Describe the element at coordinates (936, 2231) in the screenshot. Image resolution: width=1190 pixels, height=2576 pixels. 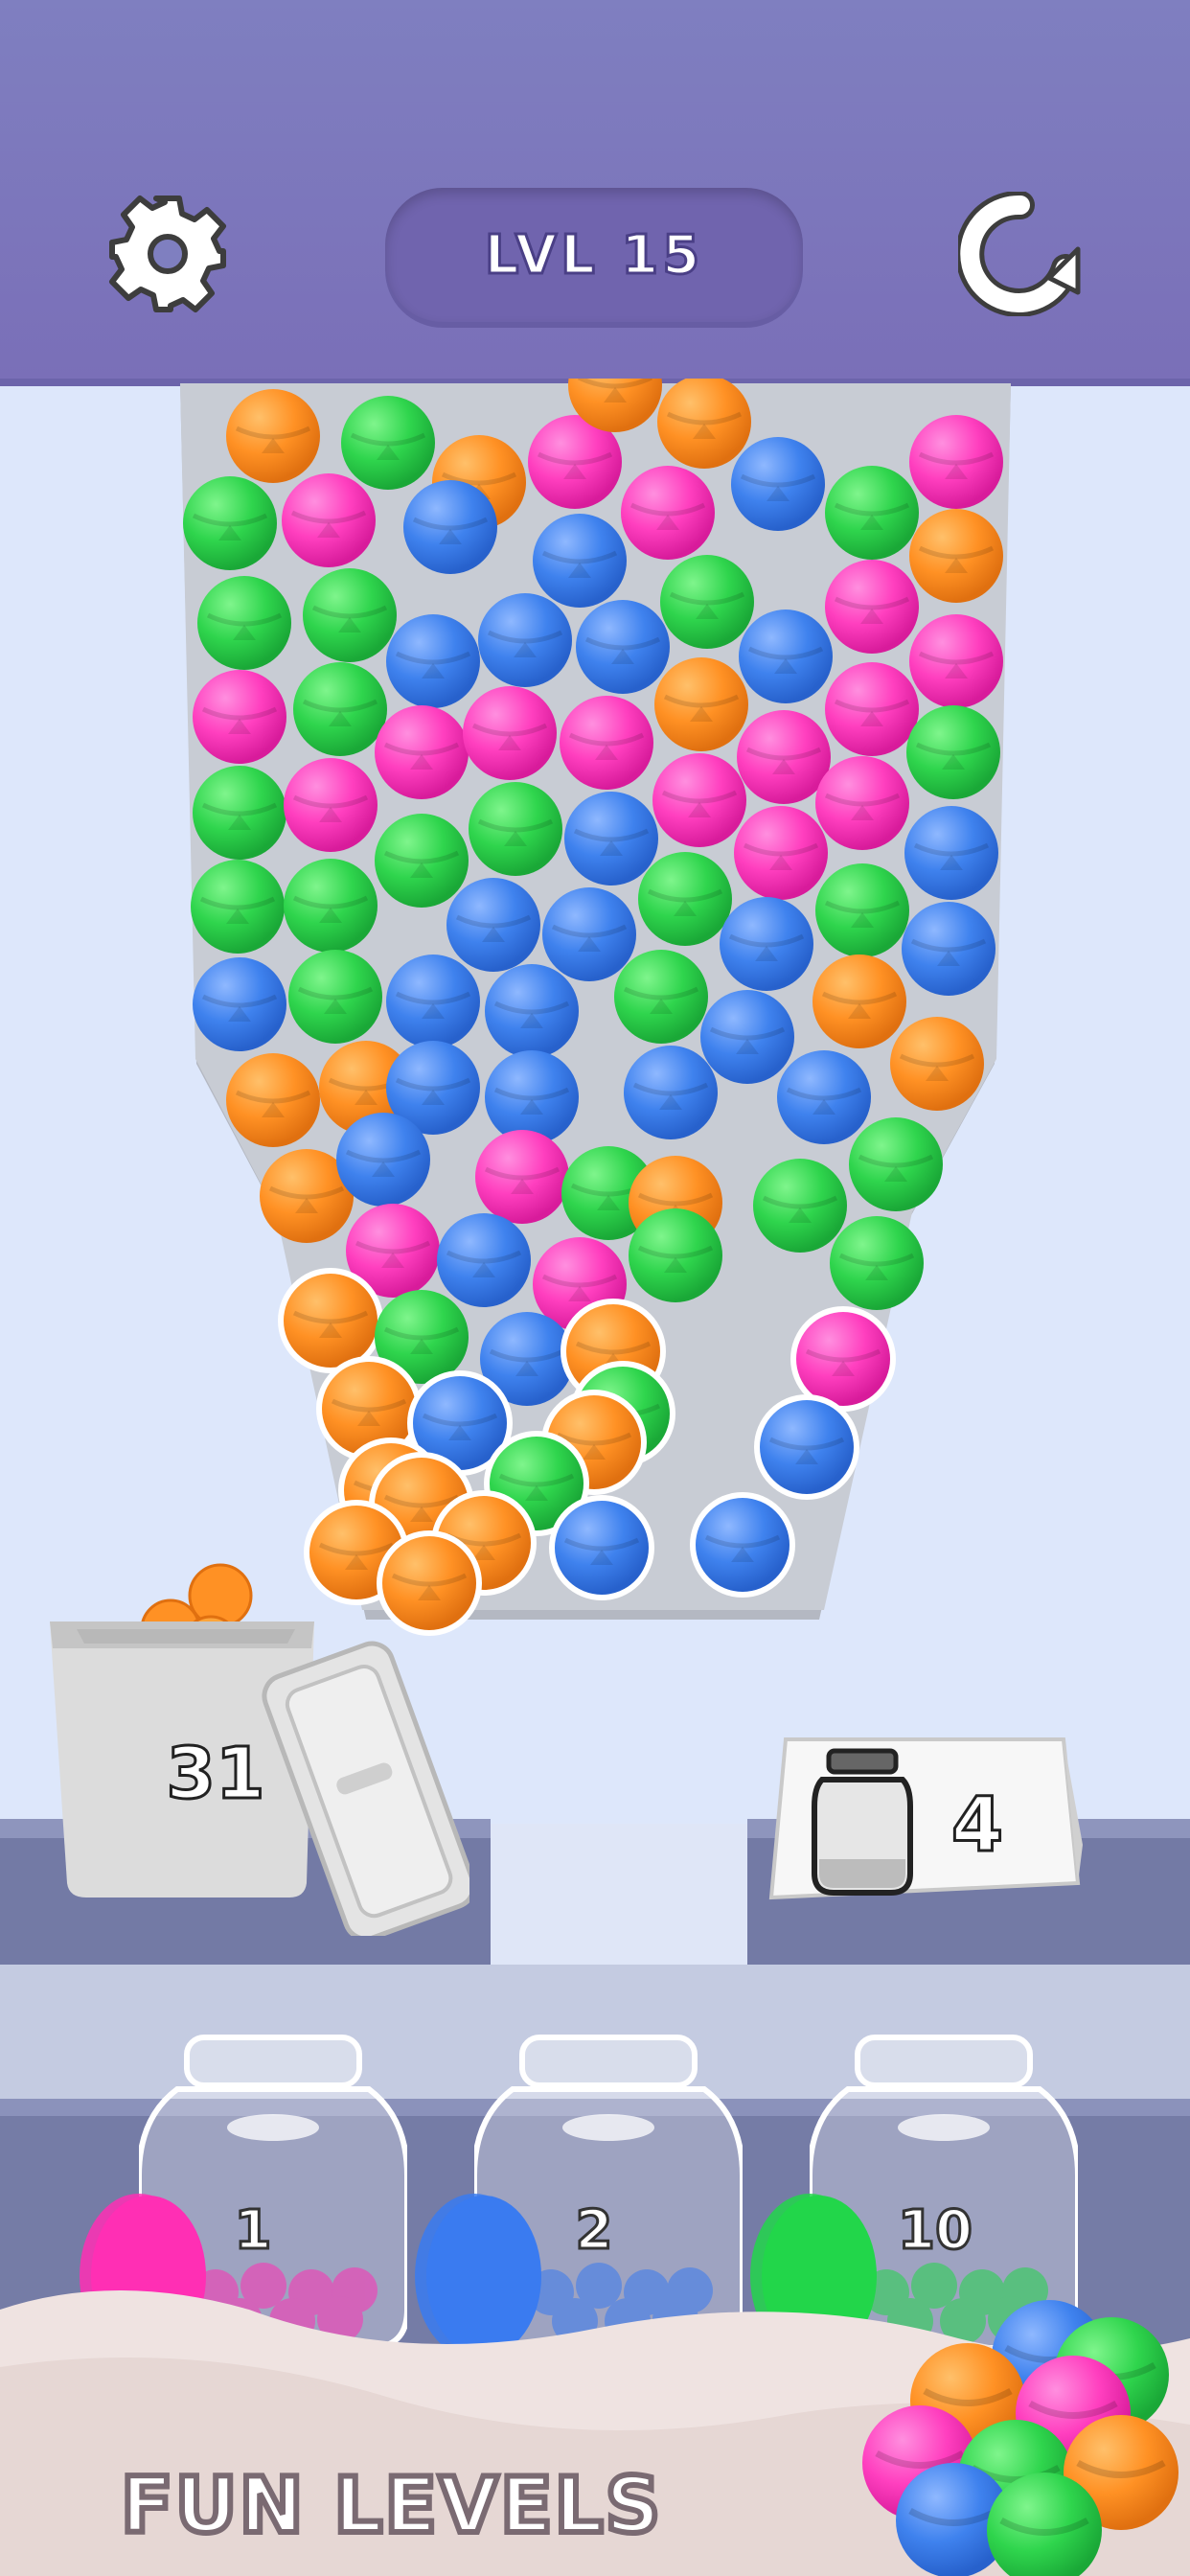
I see `green-jar-count: 10` at that location.